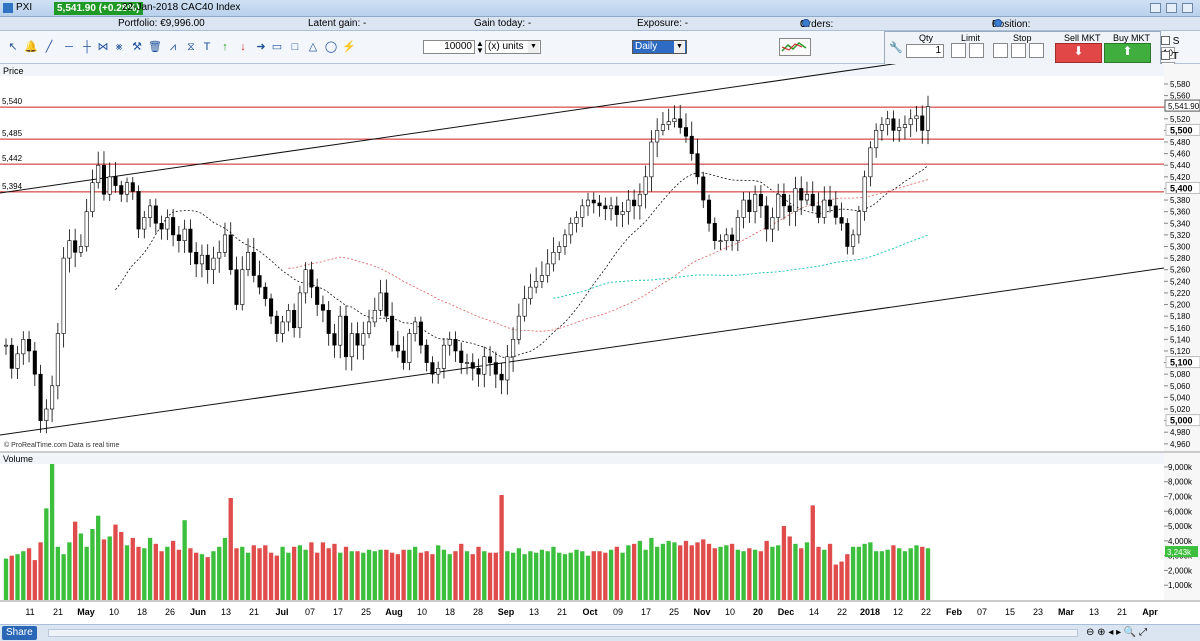 The image size is (1200, 641). I want to click on stop-toggle-label: S, so click(1176, 41).